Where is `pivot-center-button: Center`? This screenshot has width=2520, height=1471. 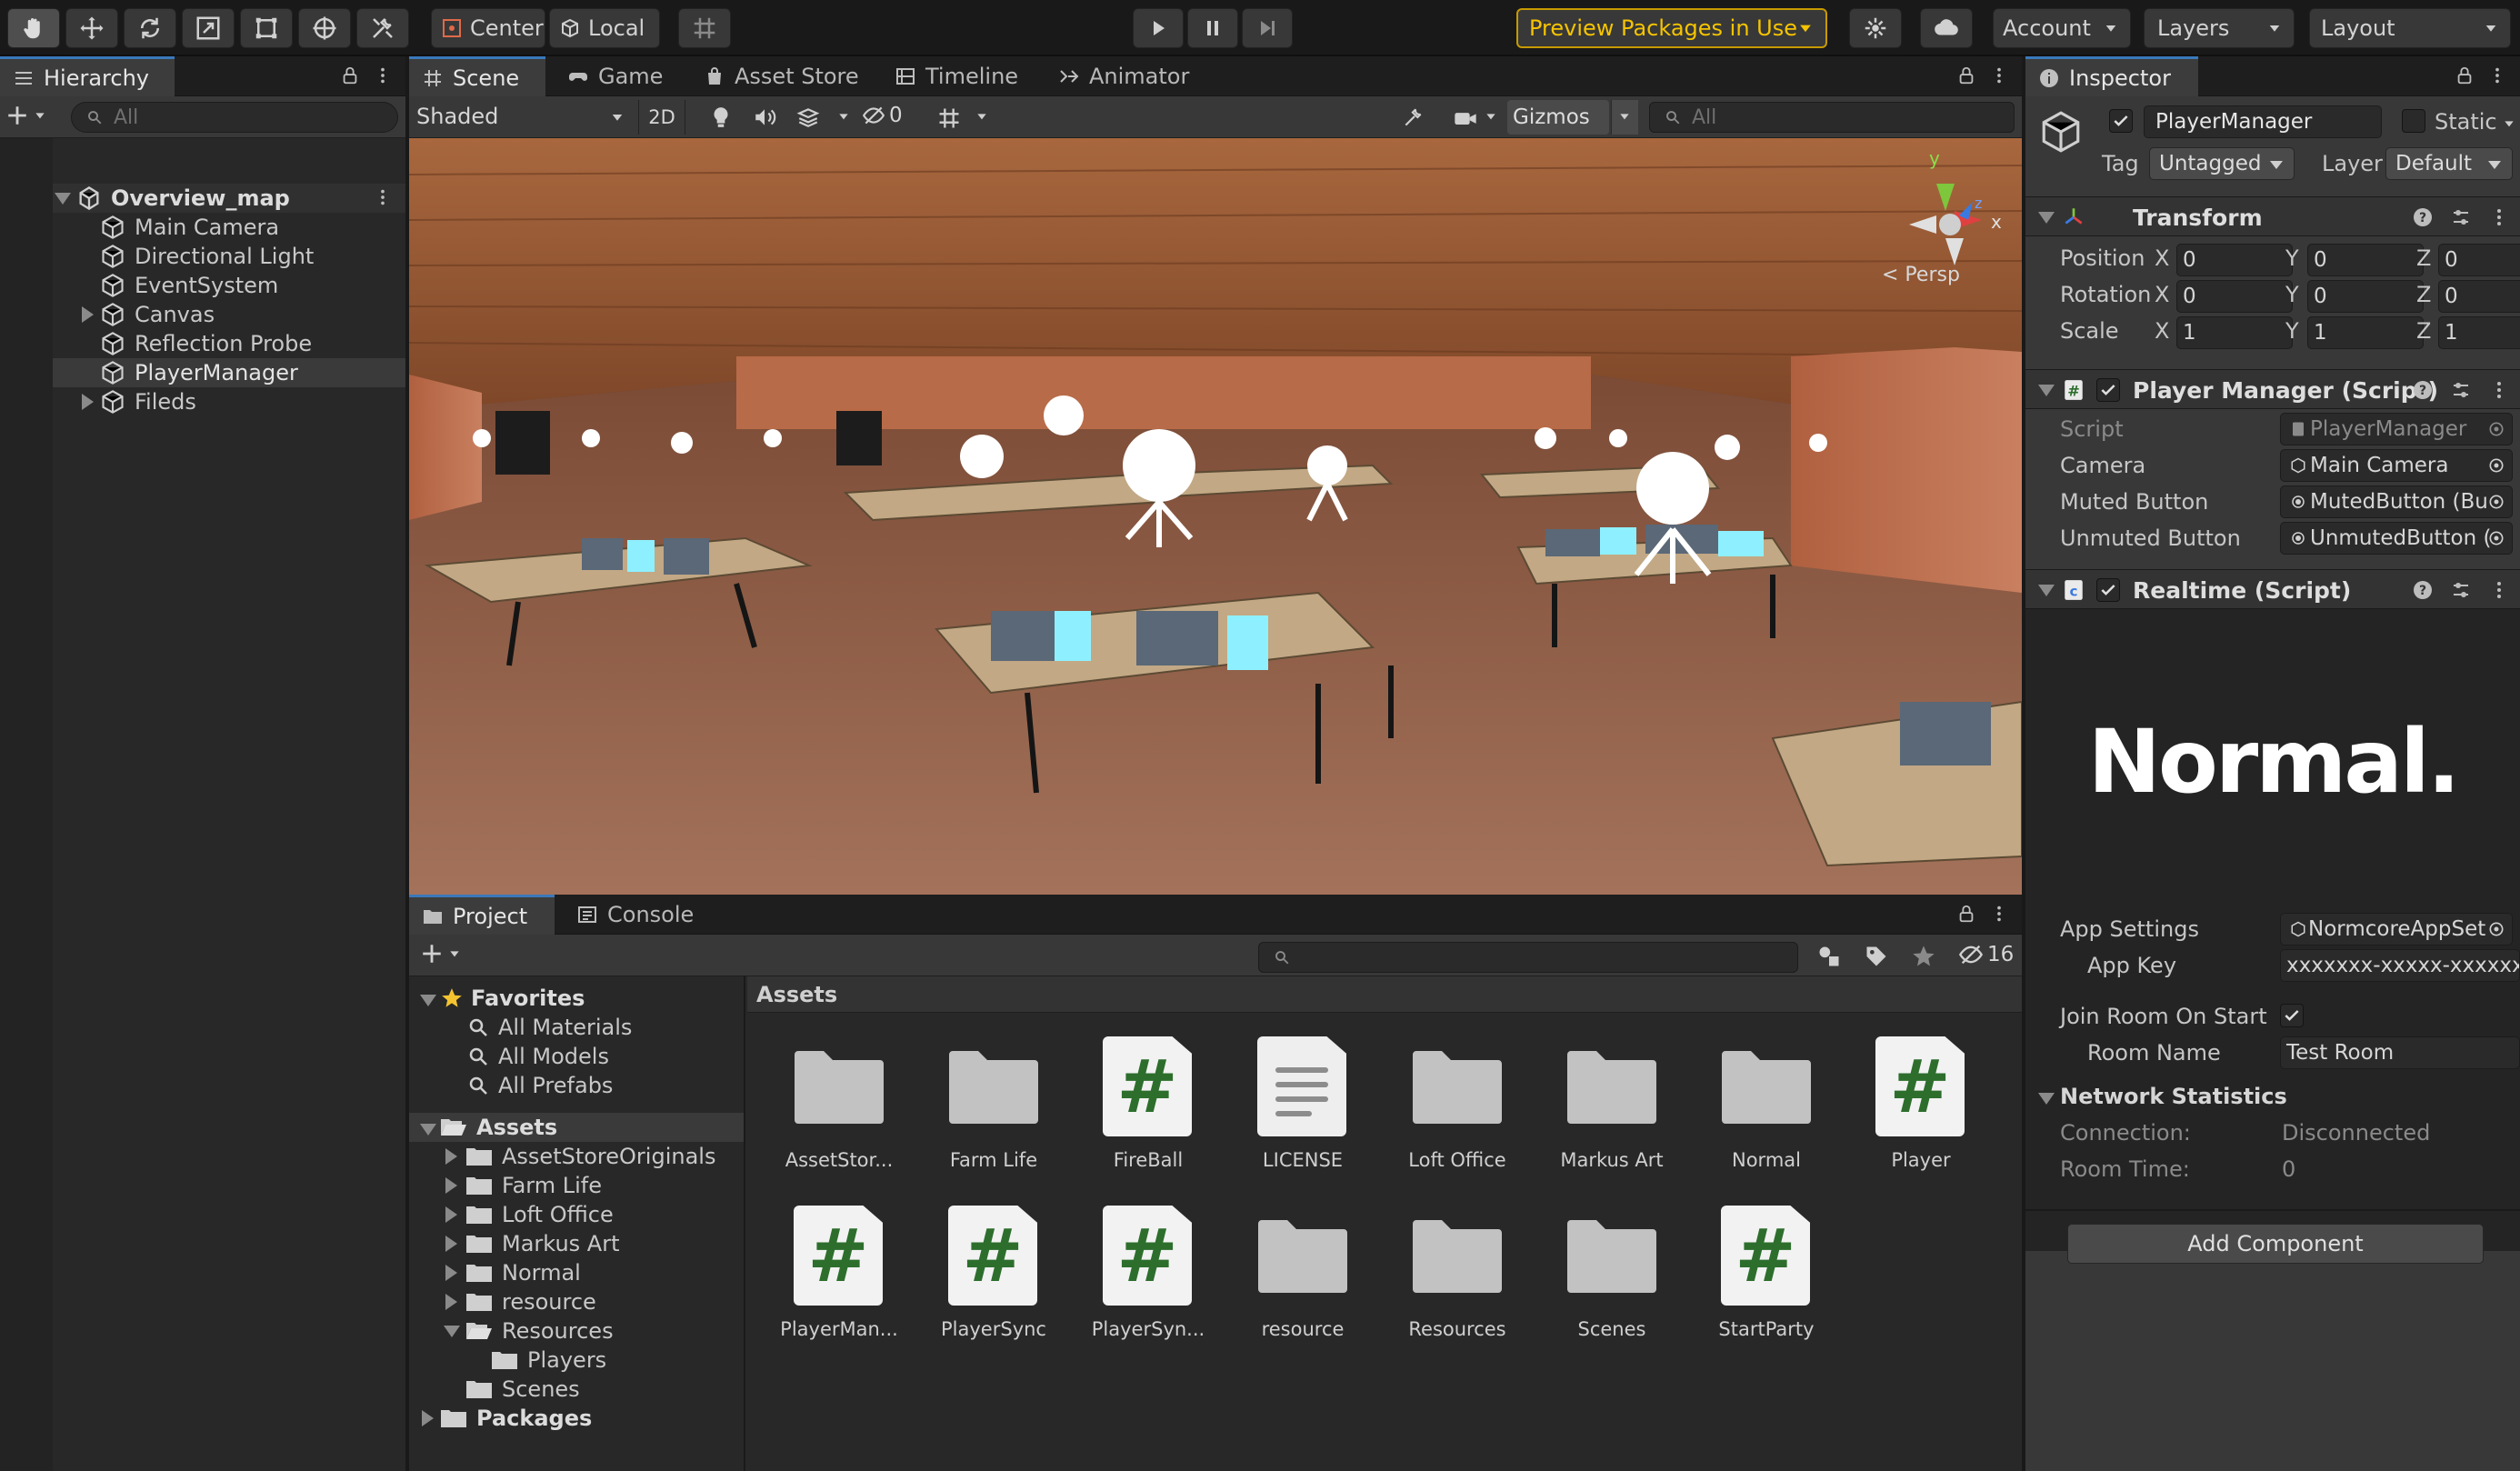 pivot-center-button: Center is located at coordinates (488, 28).